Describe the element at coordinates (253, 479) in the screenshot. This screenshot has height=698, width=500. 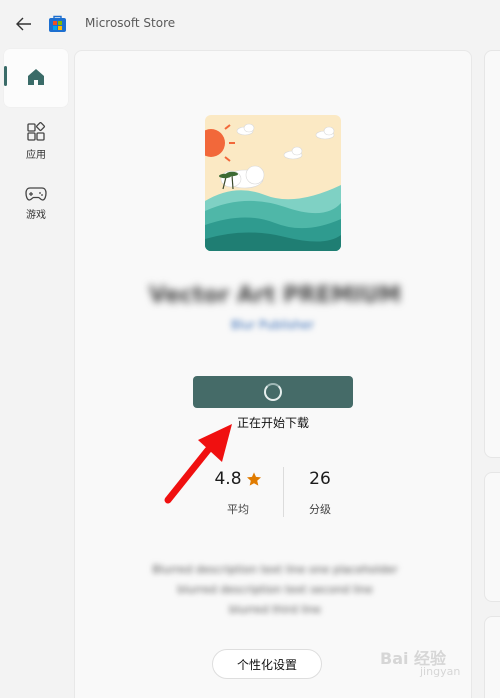
I see `star-icon` at that location.